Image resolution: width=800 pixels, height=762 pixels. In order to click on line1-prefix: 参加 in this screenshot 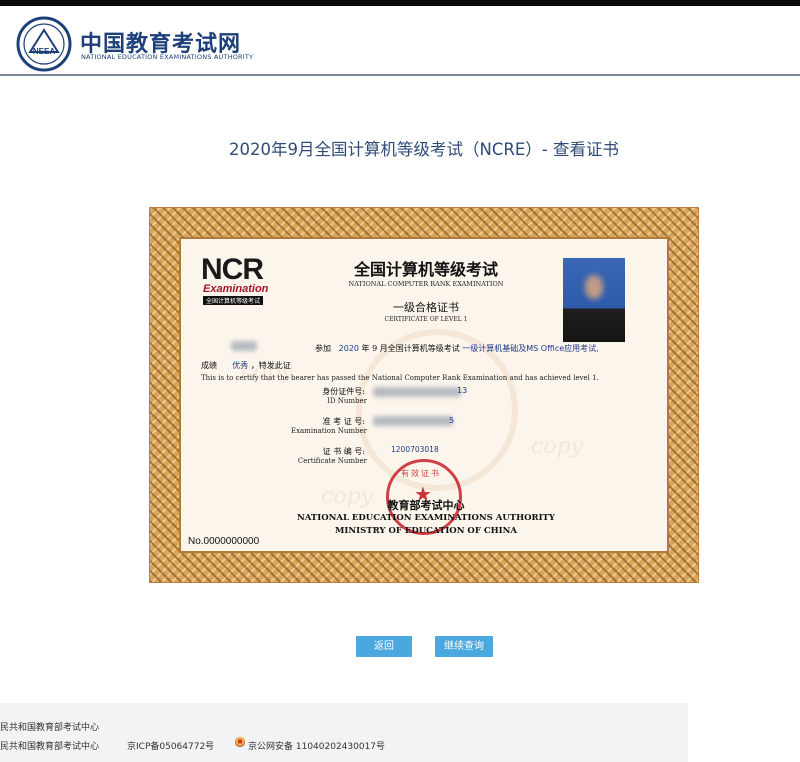, I will do `click(323, 348)`.